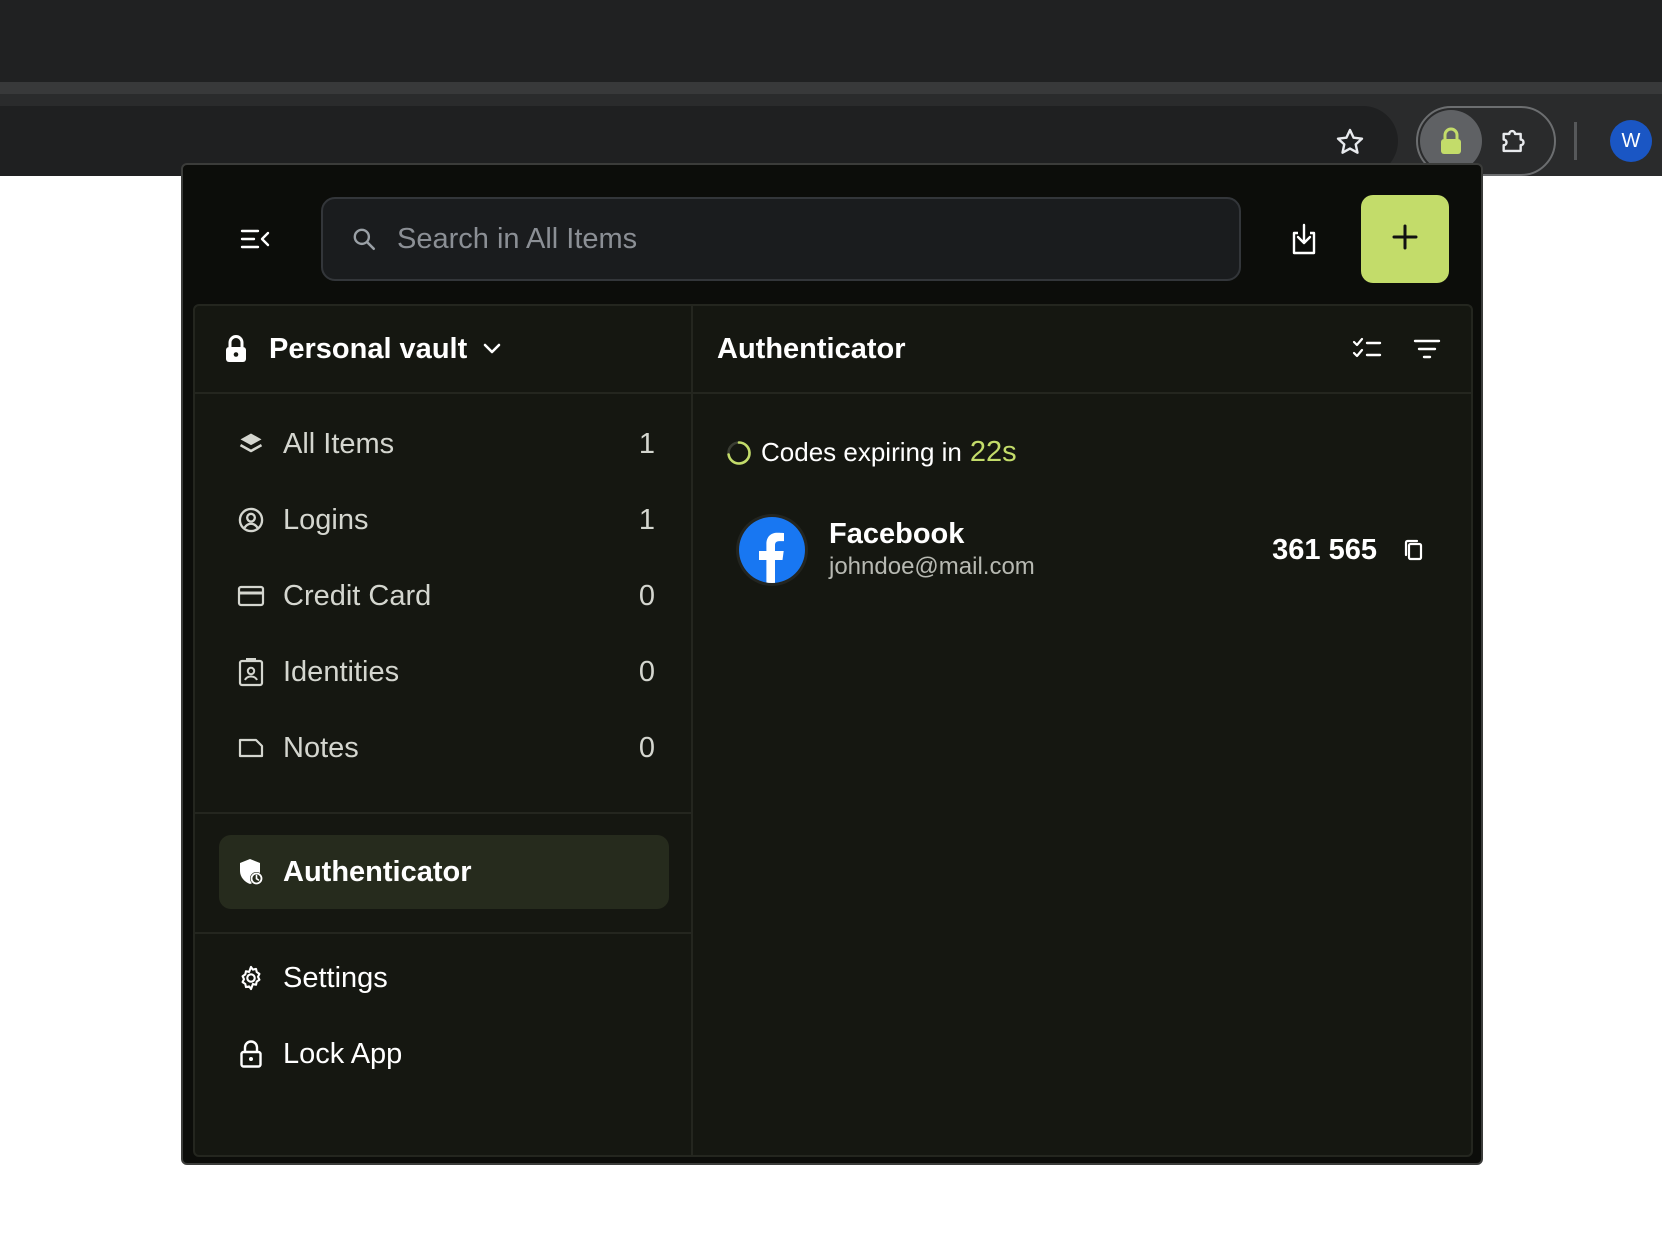 The height and width of the screenshot is (1244, 1662). I want to click on bookmark-star-icon, so click(1350, 142).